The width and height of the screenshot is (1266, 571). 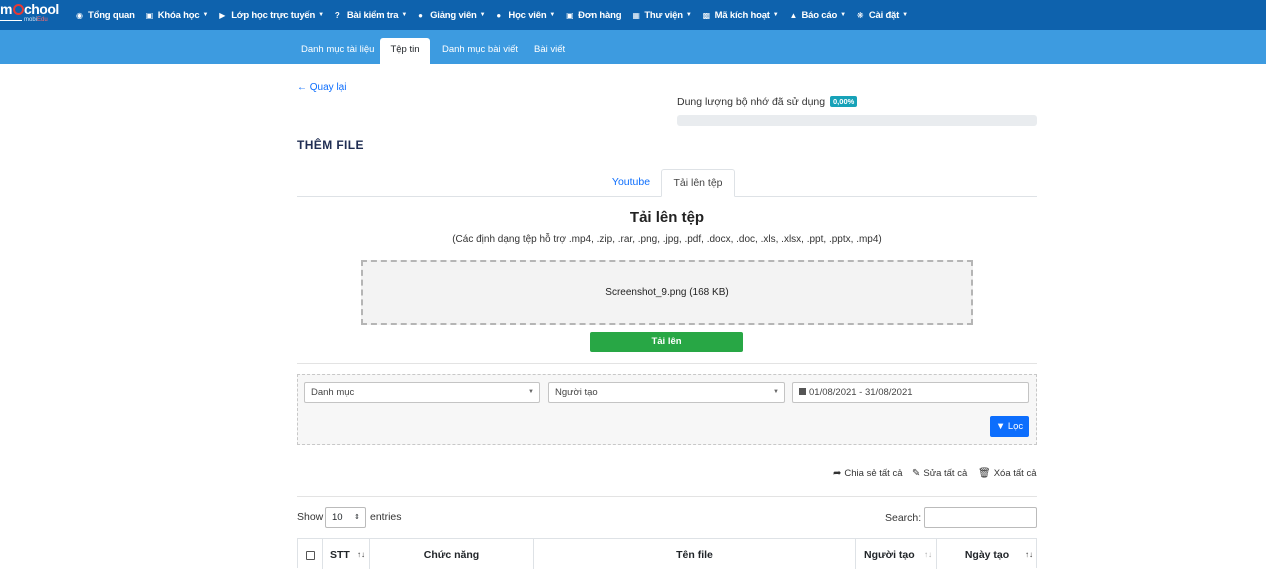 I want to click on user-icon: ●, so click(x=499, y=15).